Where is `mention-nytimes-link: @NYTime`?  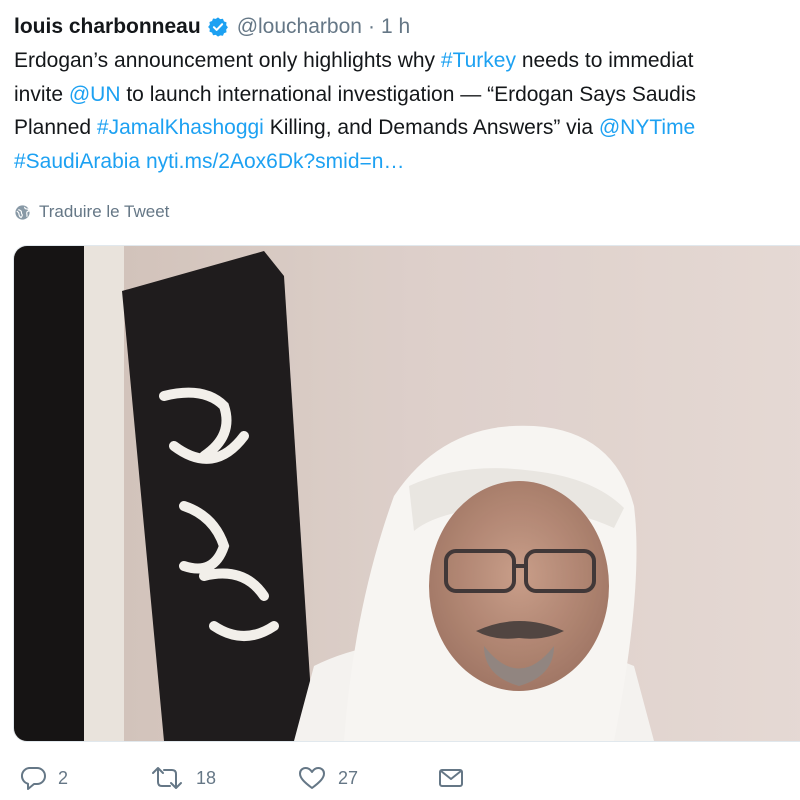 mention-nytimes-link: @NYTime is located at coordinates (647, 127).